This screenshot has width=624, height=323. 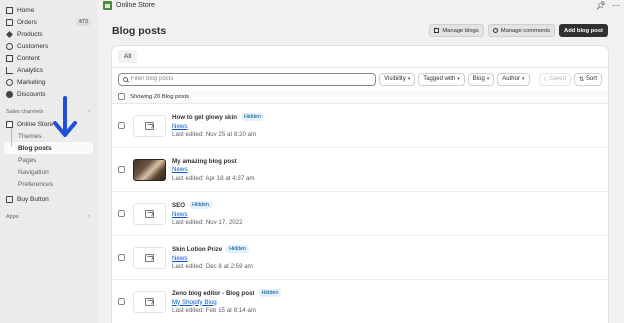 I want to click on select-all-checkbox, so click(x=121, y=96).